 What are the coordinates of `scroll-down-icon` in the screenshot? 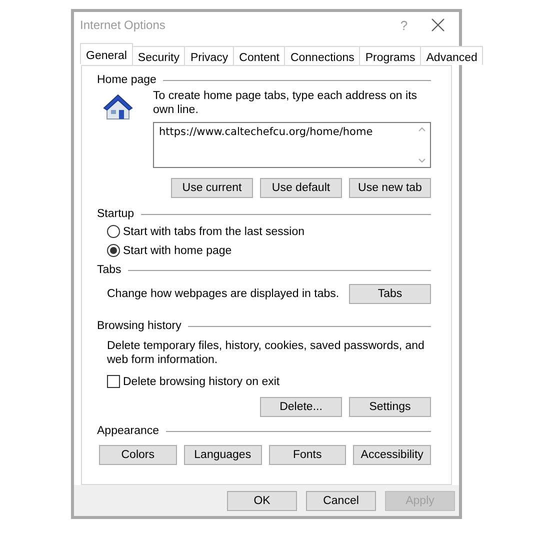 It's located at (422, 160).